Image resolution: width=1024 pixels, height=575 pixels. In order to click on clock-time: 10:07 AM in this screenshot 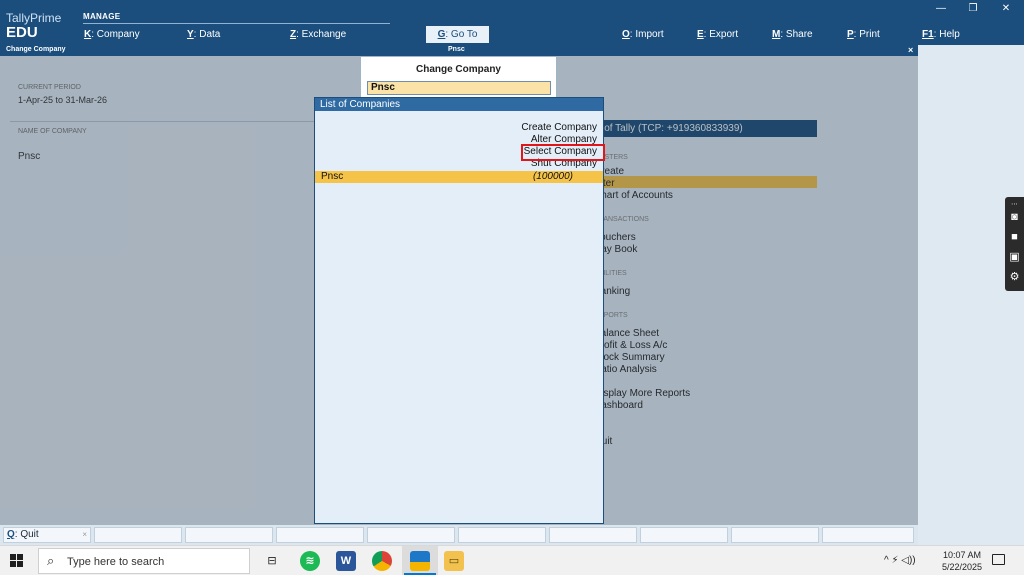, I will do `click(962, 555)`.